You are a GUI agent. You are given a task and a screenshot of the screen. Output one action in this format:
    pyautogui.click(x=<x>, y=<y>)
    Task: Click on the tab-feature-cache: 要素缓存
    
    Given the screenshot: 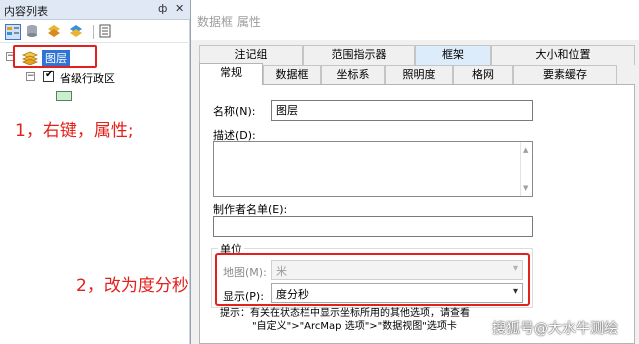 What is the action you would take?
    pyautogui.click(x=565, y=75)
    